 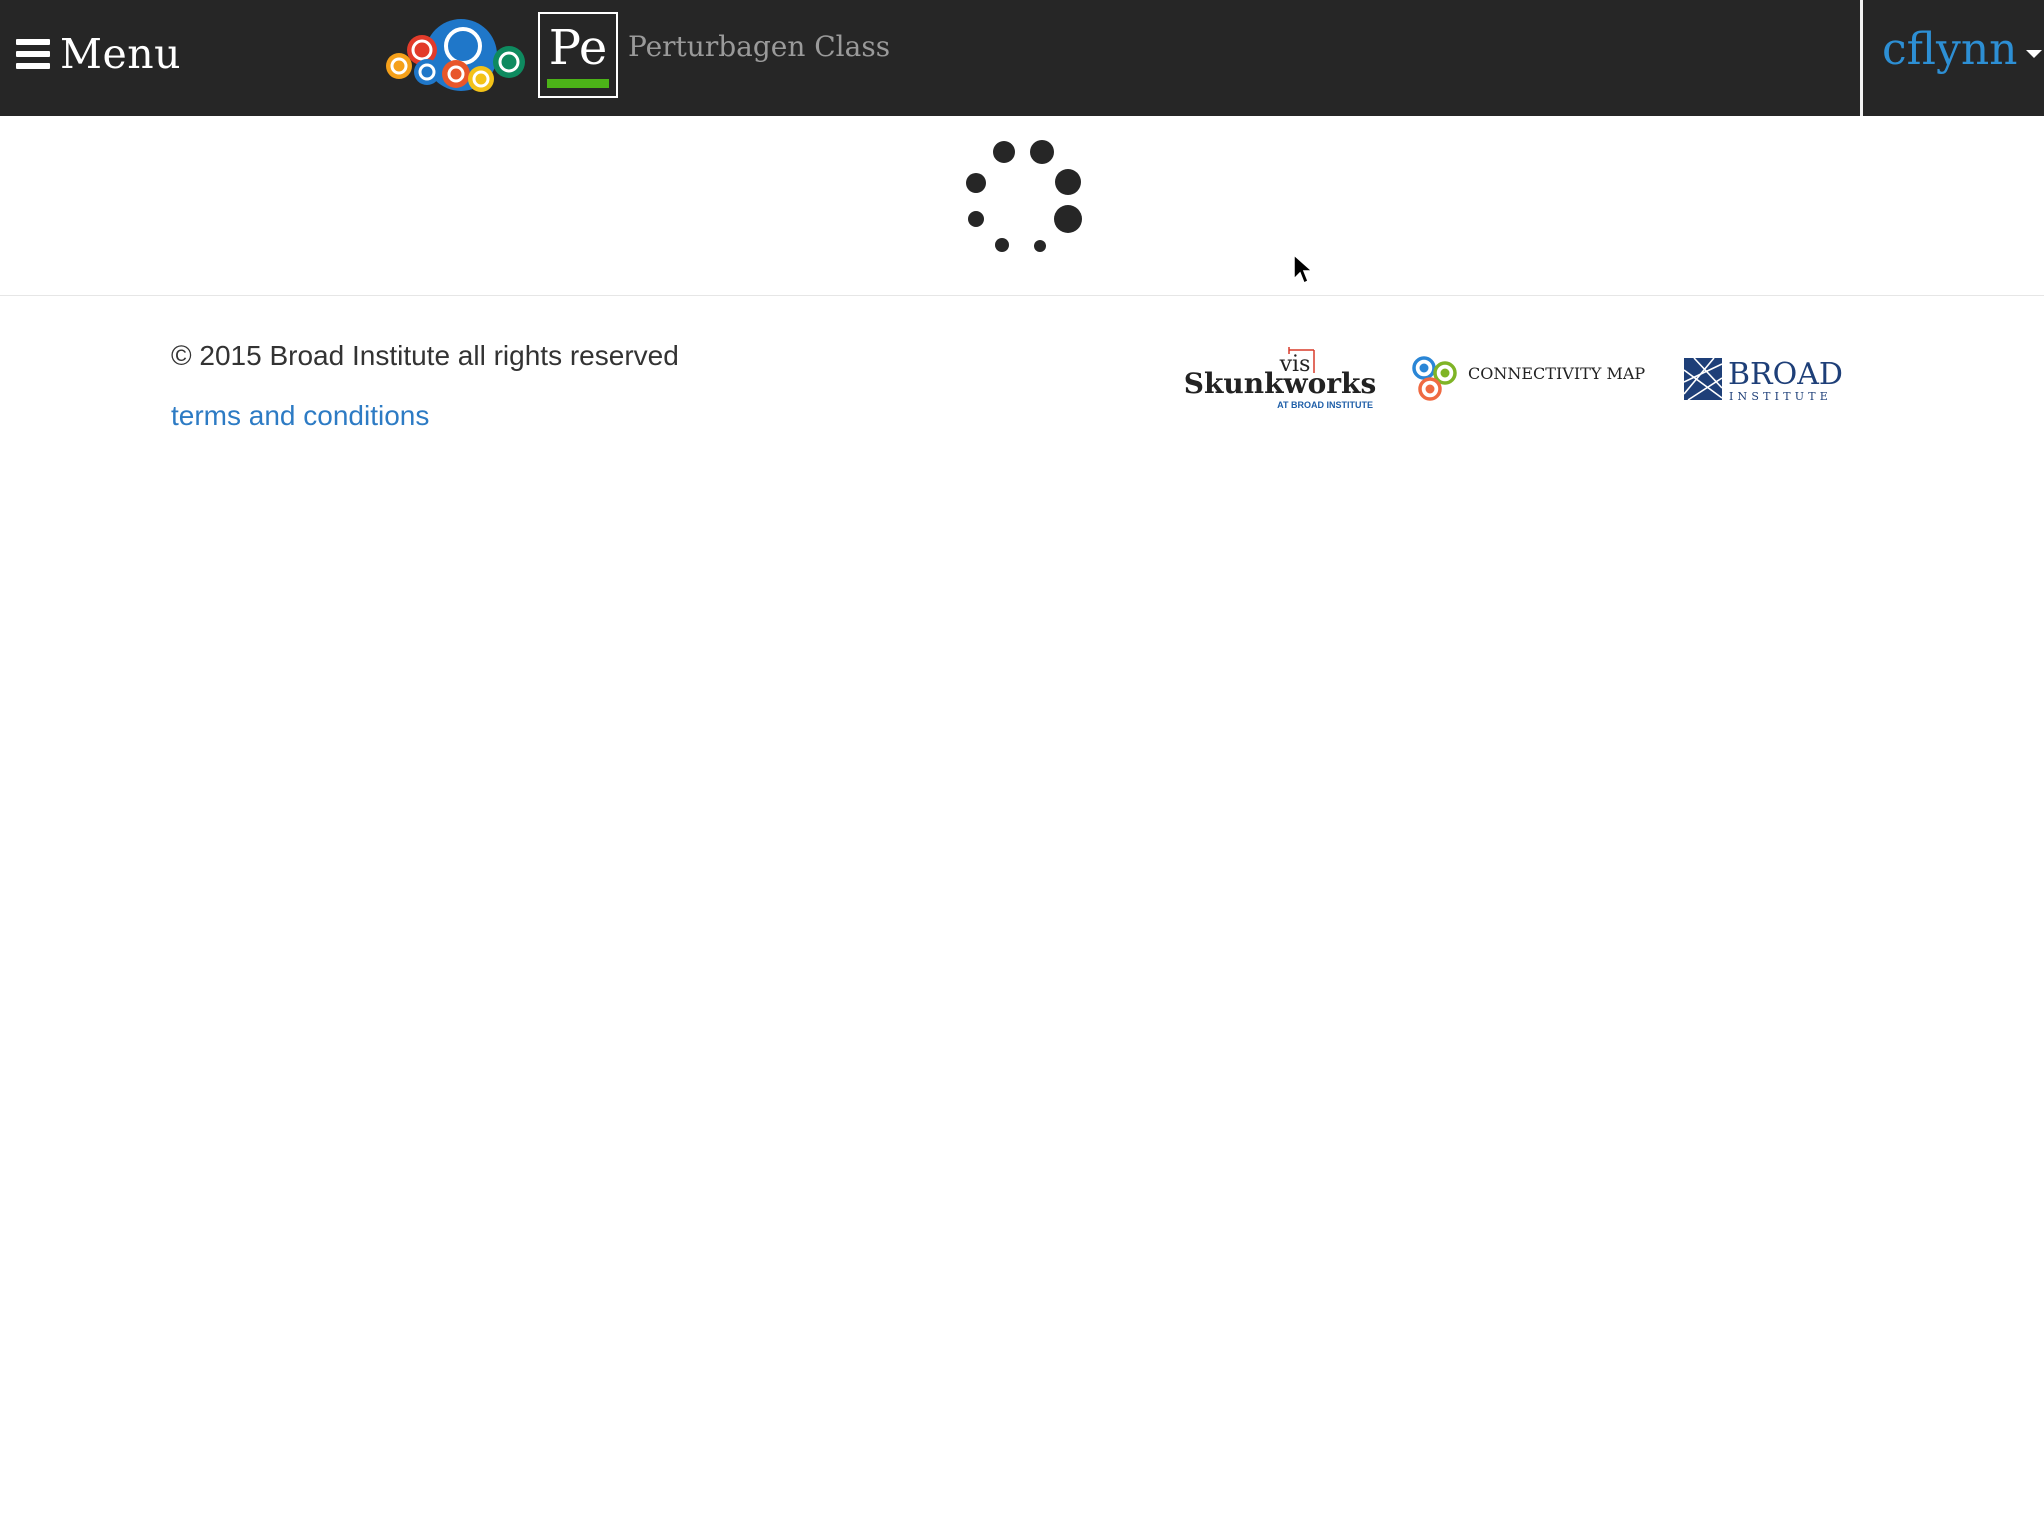 I want to click on user-menu-dropdown: cflynn, so click(x=1962, y=49).